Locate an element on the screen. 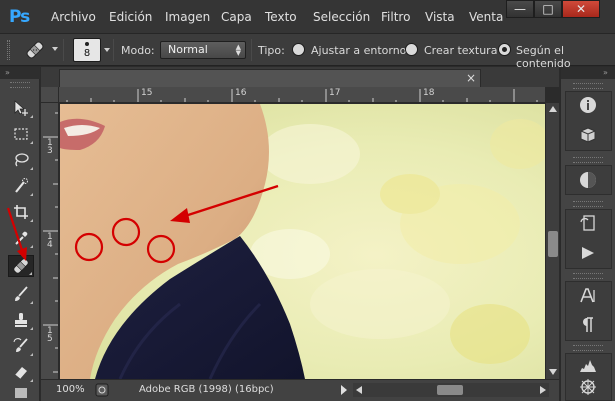  actions-panel-button is located at coordinates (588, 253).